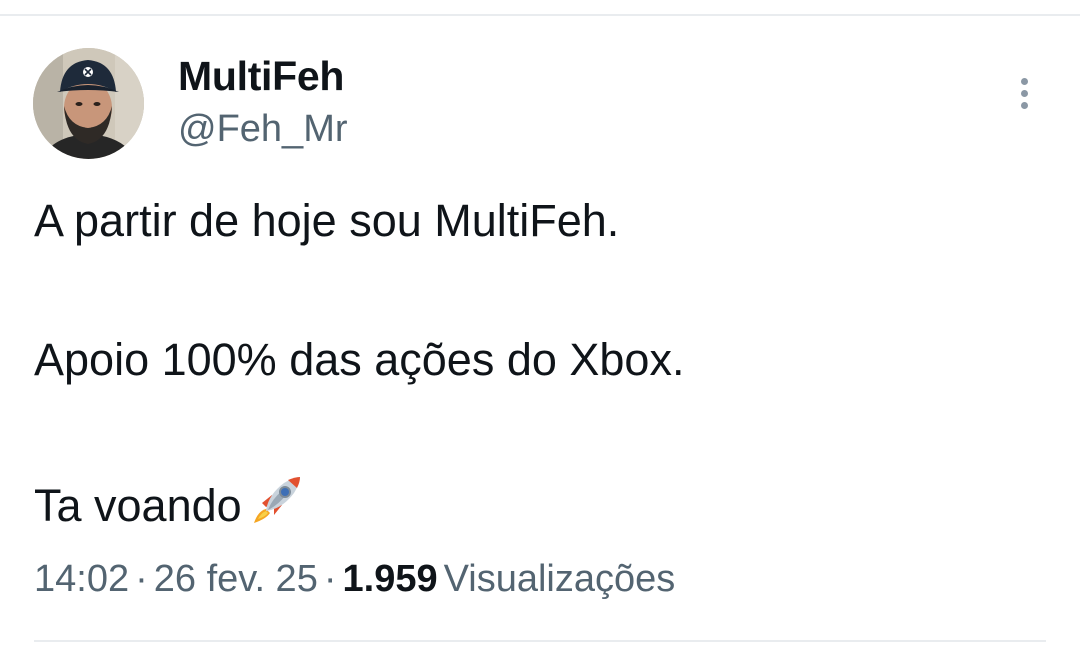 This screenshot has height=647, width=1080. Describe the element at coordinates (559, 579) in the screenshot. I see `views-label: Visualizações` at that location.